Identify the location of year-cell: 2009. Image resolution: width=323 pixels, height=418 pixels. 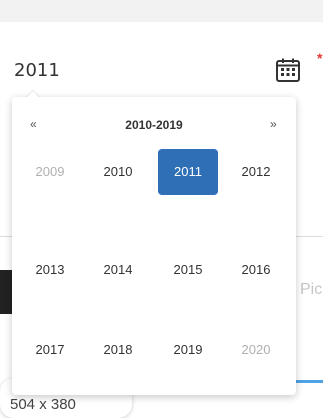
(50, 172).